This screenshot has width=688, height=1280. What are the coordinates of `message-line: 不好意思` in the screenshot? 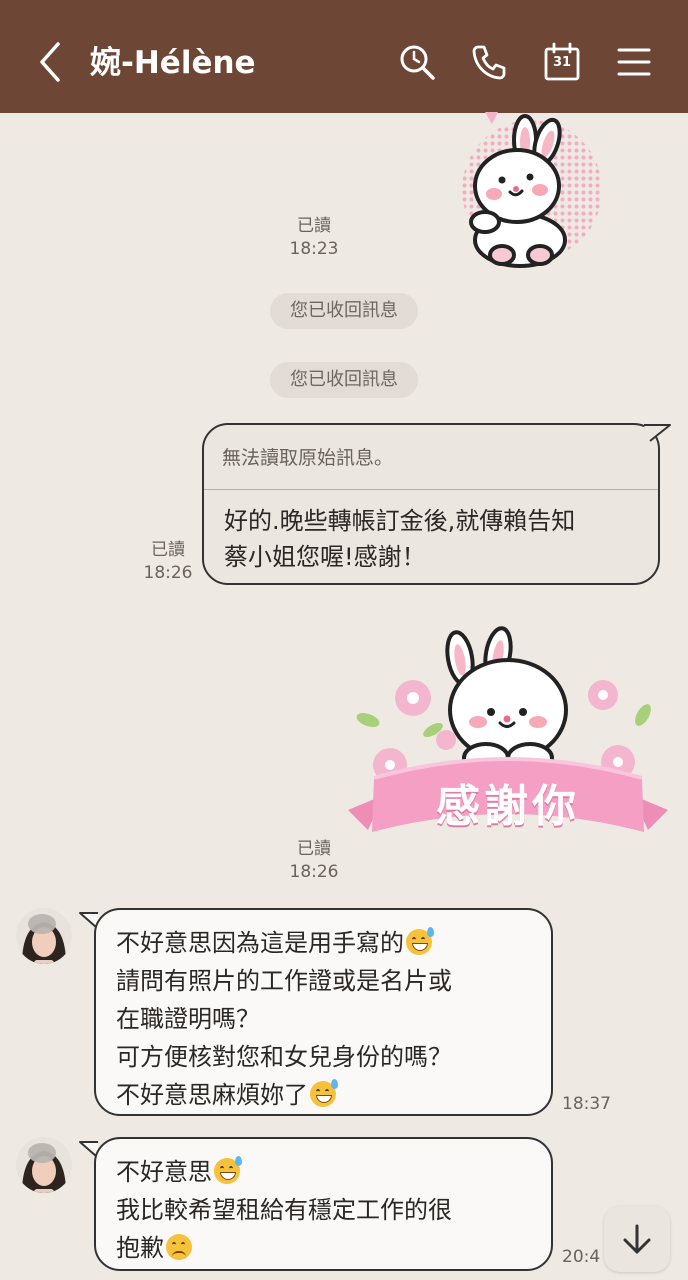 It's located at (324, 1172).